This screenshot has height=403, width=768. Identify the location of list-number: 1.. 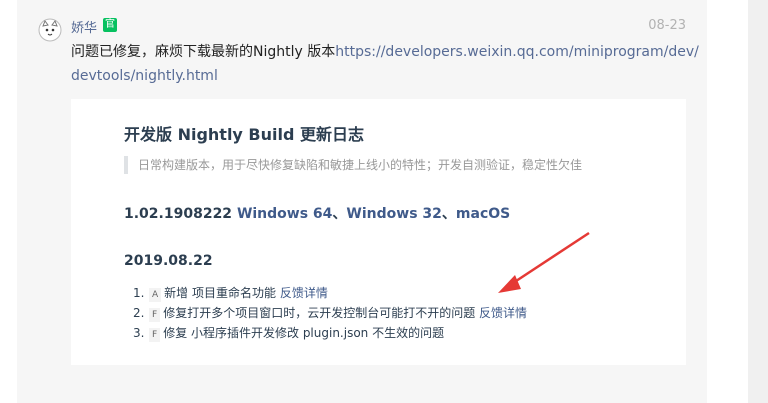
(139, 293).